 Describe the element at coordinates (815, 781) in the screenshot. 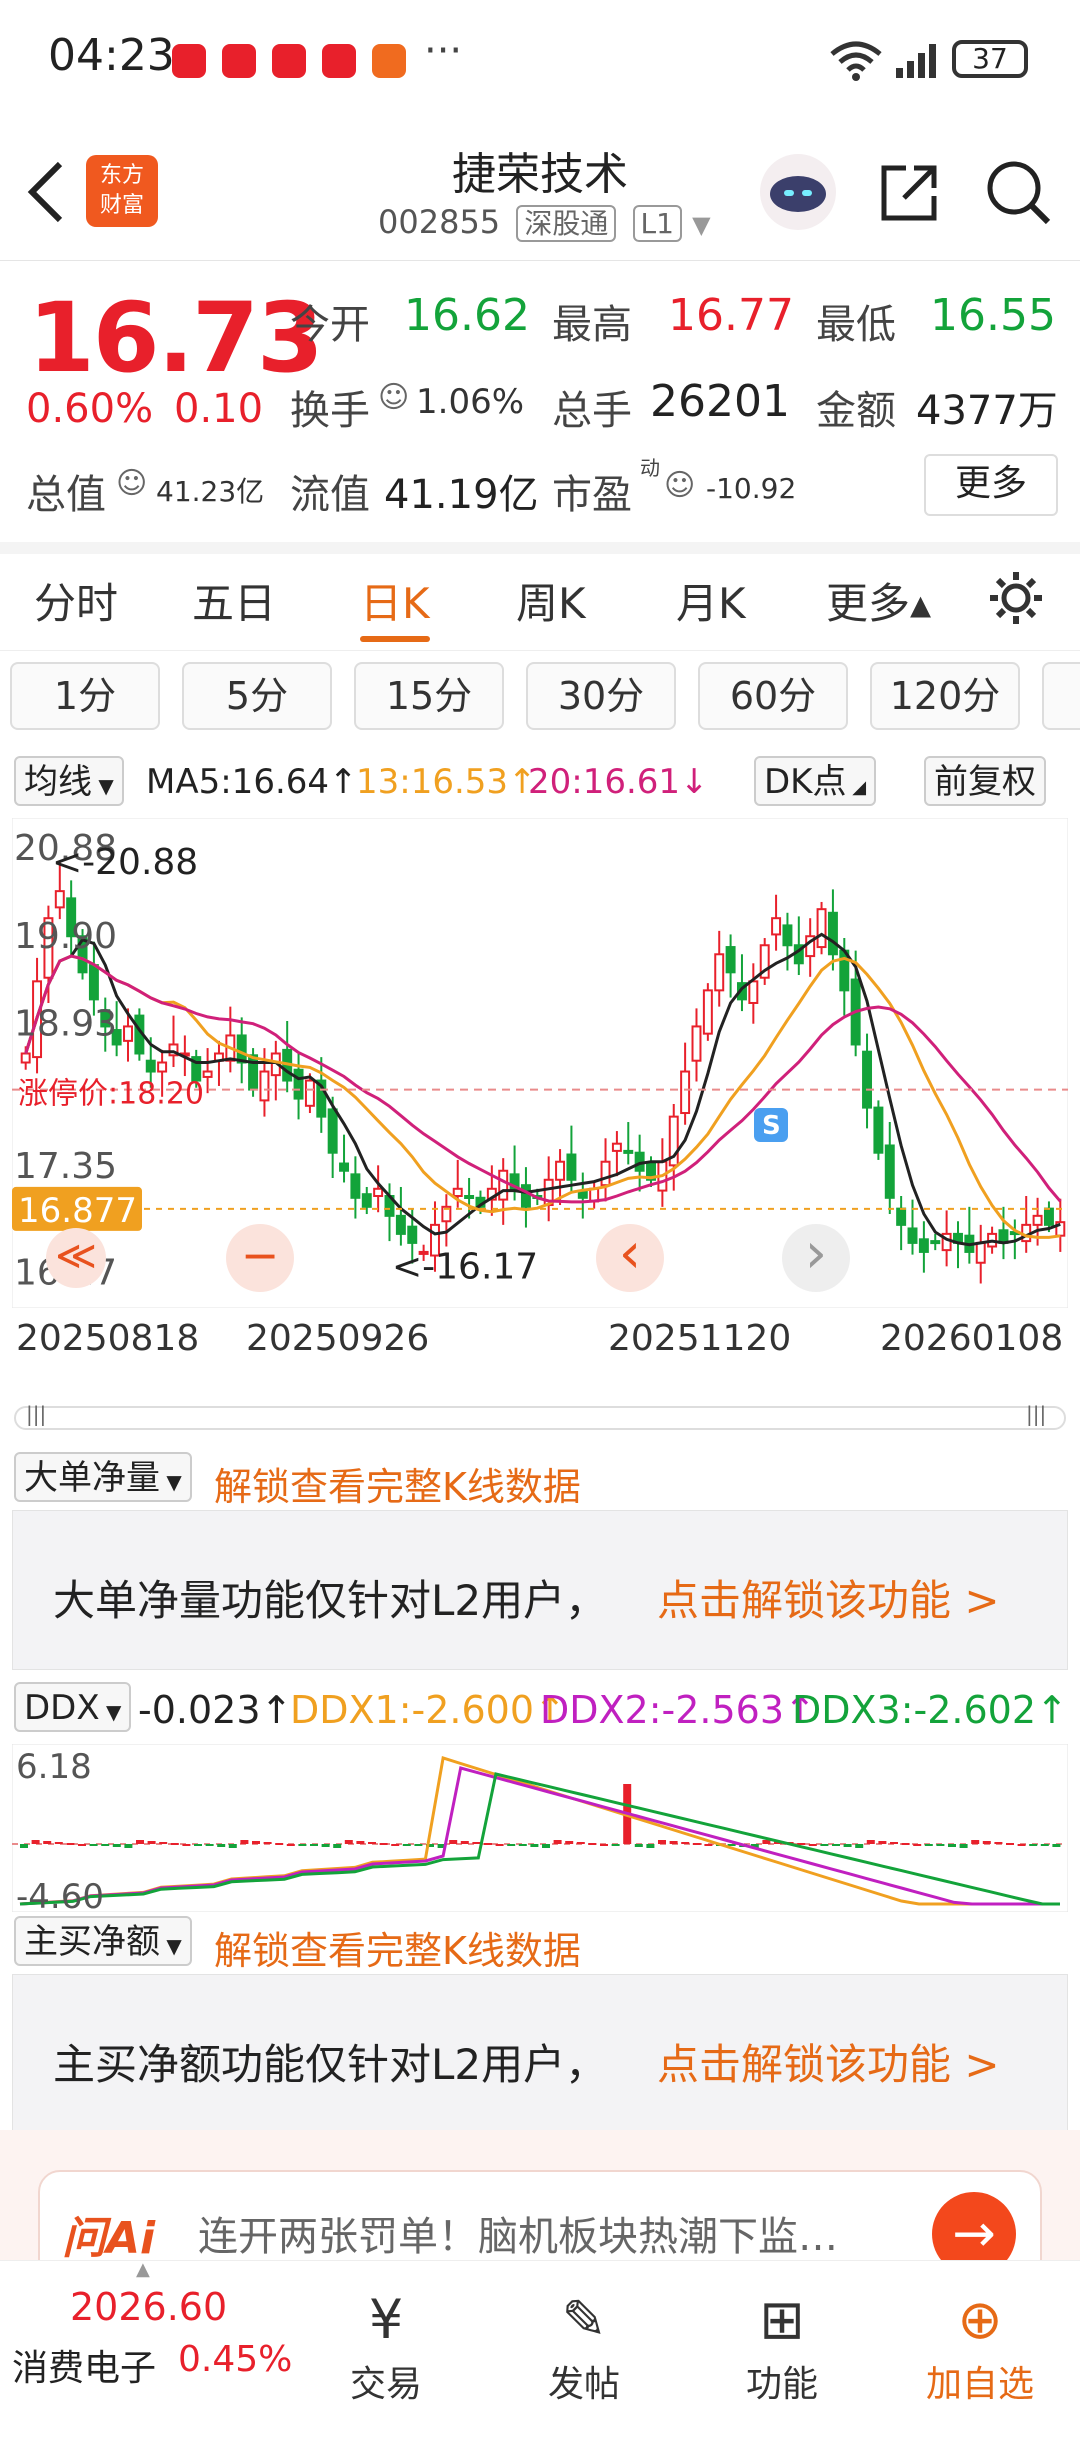

I see `dk-point-button: DK点 ◢` at that location.